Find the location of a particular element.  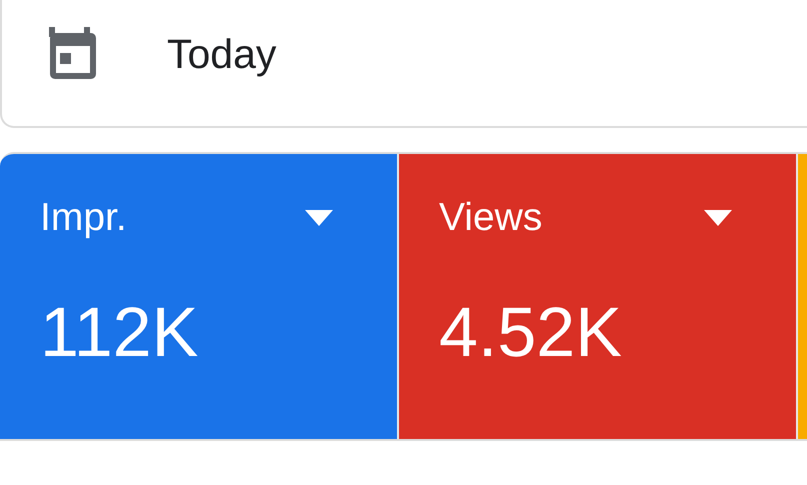

date-range-label: Today is located at coordinates (221, 54).